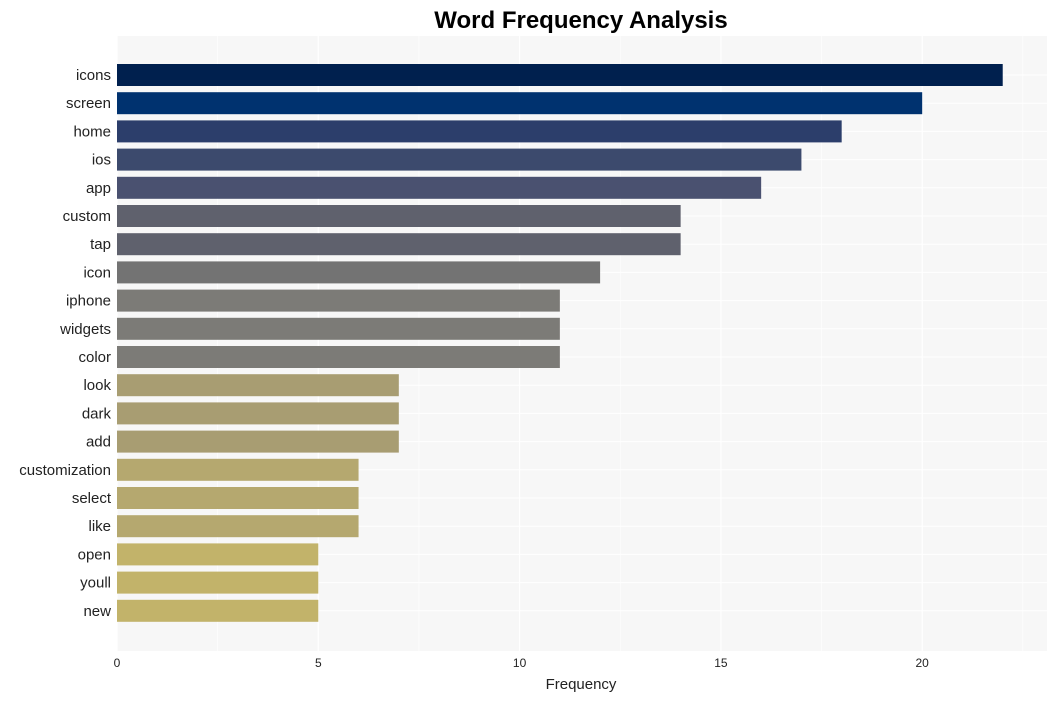 The width and height of the screenshot is (1056, 701). I want to click on bar-open, so click(218, 554).